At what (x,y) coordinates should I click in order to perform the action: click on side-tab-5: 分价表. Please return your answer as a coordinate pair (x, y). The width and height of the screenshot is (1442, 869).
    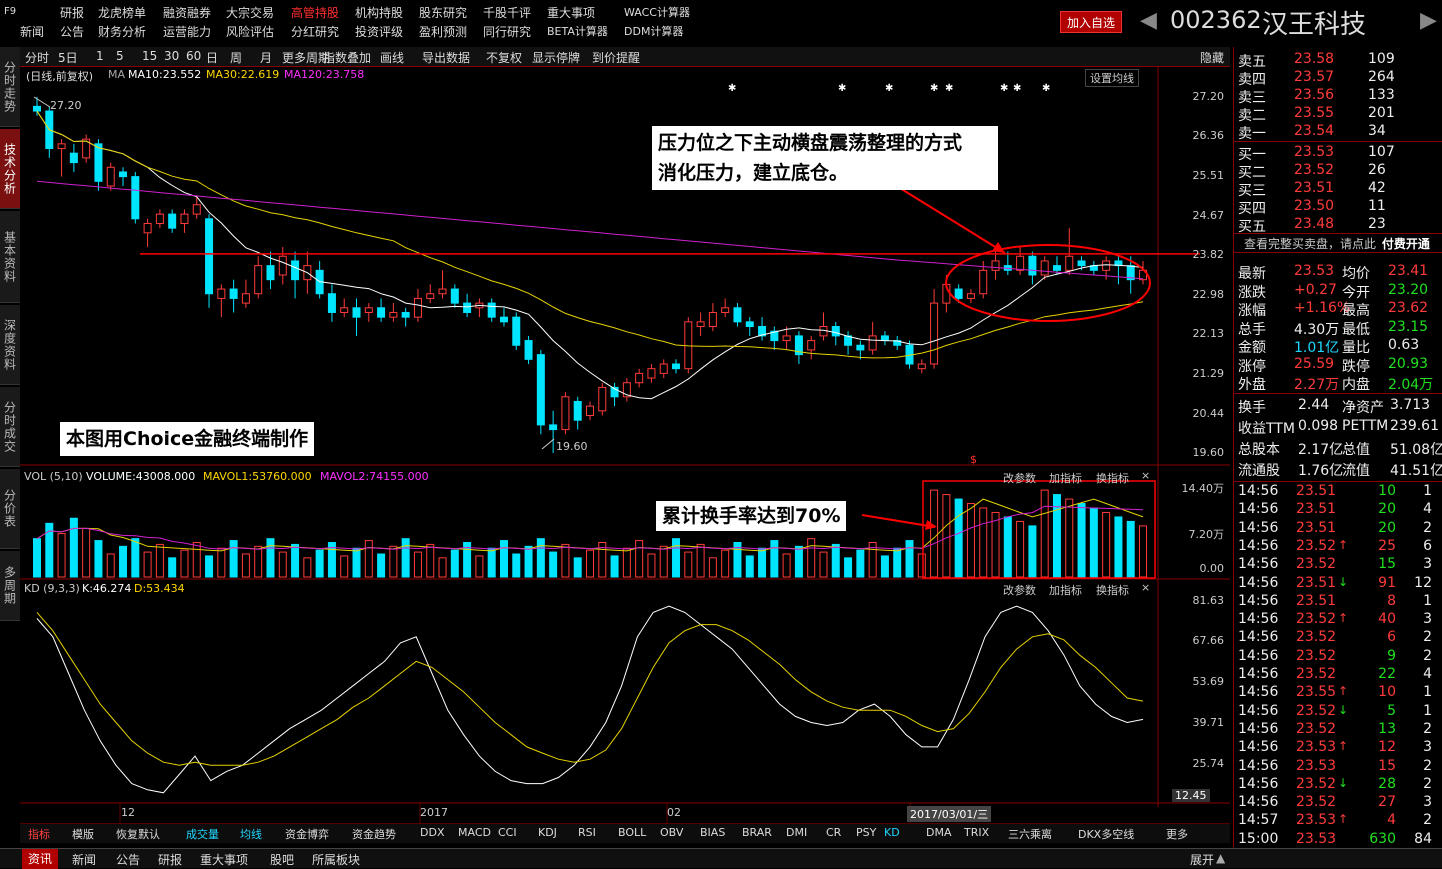
    Looking at the image, I should click on (10, 509).